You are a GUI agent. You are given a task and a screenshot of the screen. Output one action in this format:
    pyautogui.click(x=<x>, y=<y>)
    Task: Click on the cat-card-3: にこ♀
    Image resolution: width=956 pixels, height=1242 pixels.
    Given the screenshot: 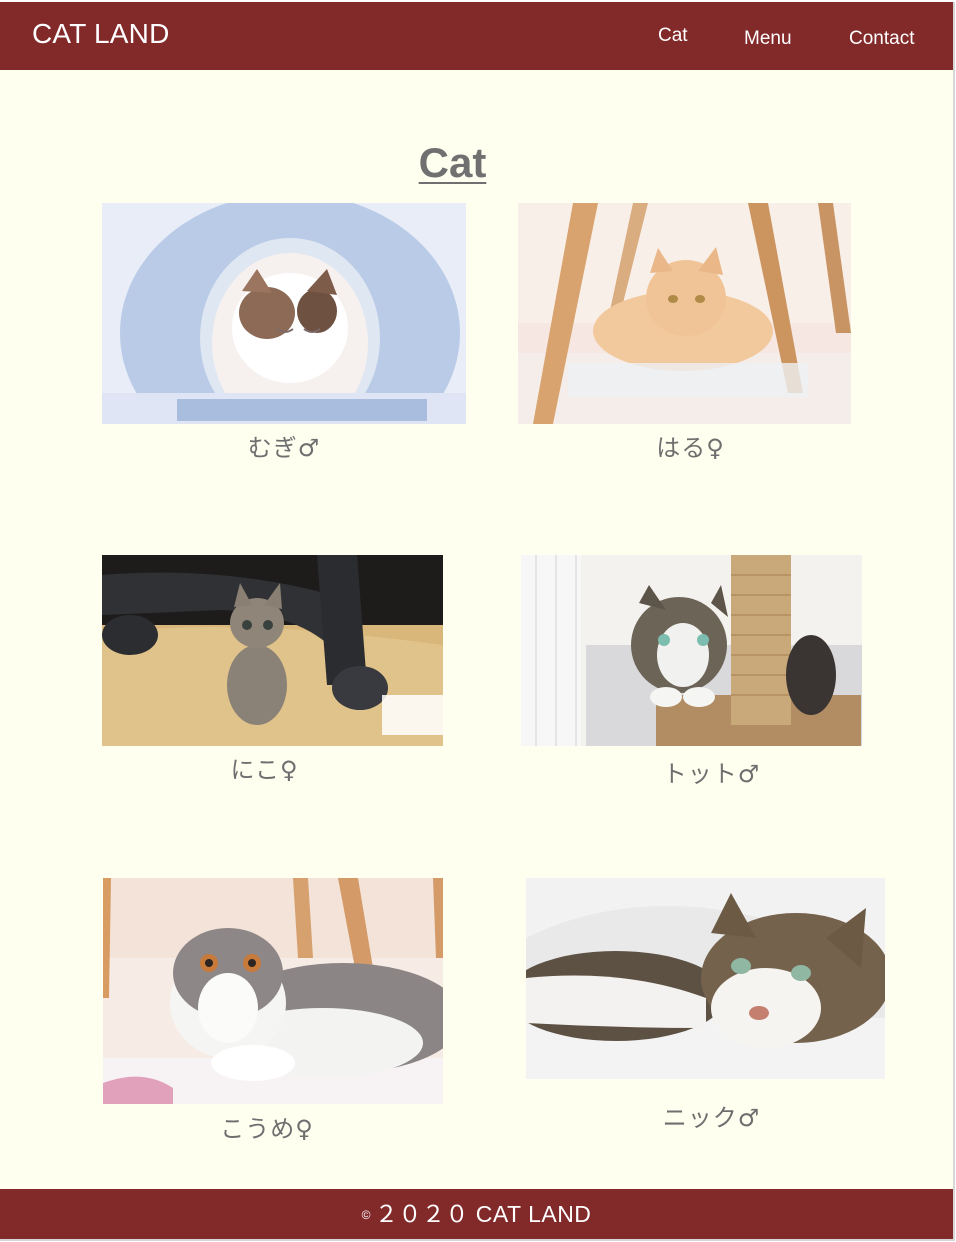 What is the action you would take?
    pyautogui.click(x=272, y=675)
    